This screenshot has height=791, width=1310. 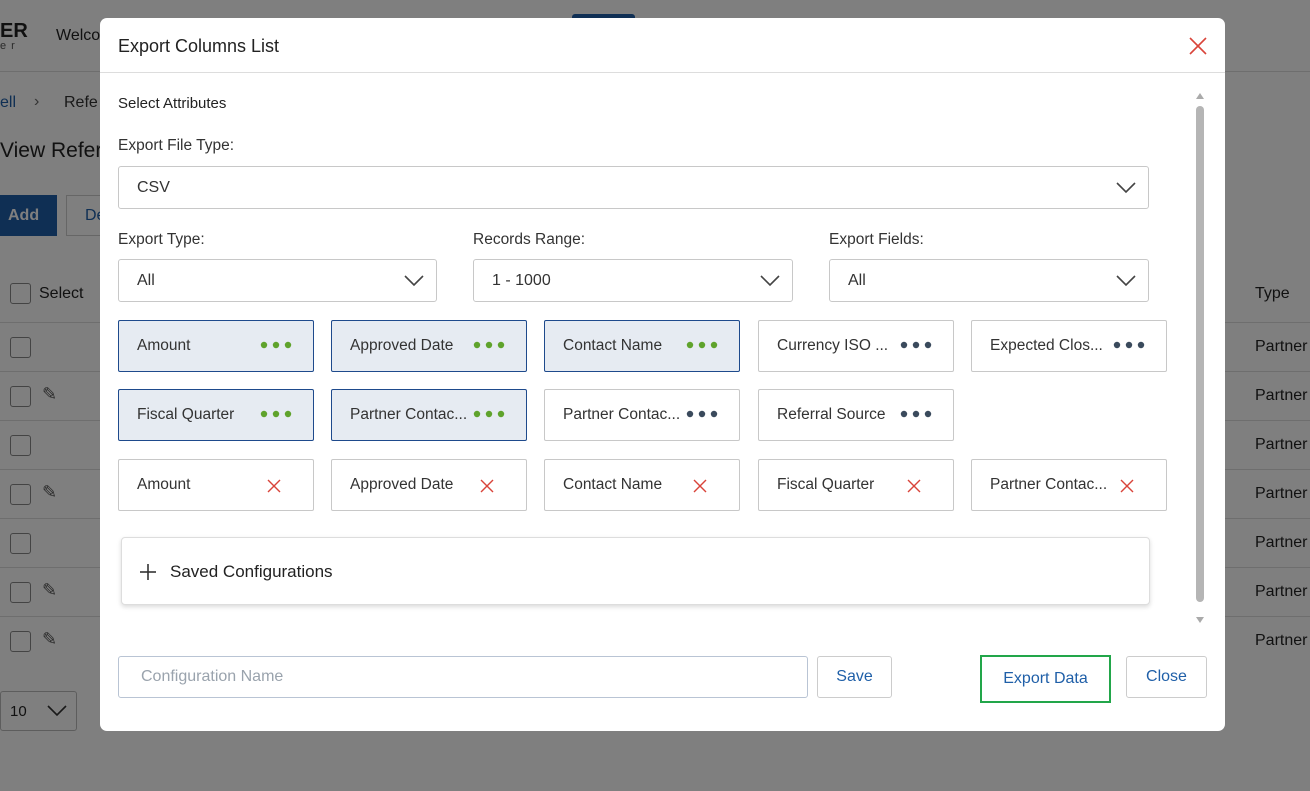 What do you see at coordinates (529, 239) in the screenshot?
I see `records-range-label: Records Range:` at bounding box center [529, 239].